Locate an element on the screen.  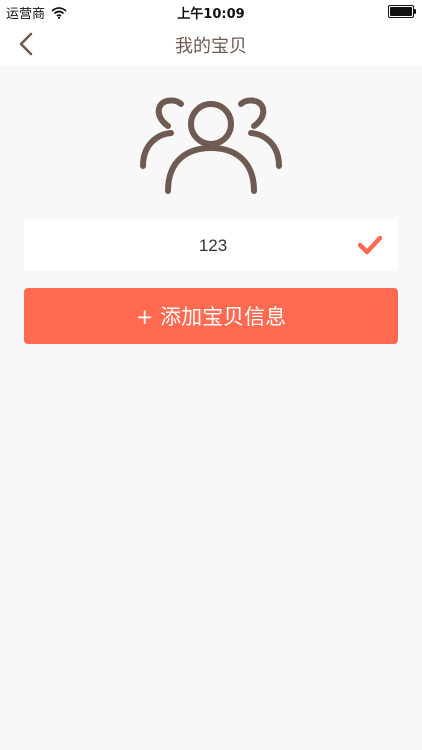
child-name-row is located at coordinates (213, 246).